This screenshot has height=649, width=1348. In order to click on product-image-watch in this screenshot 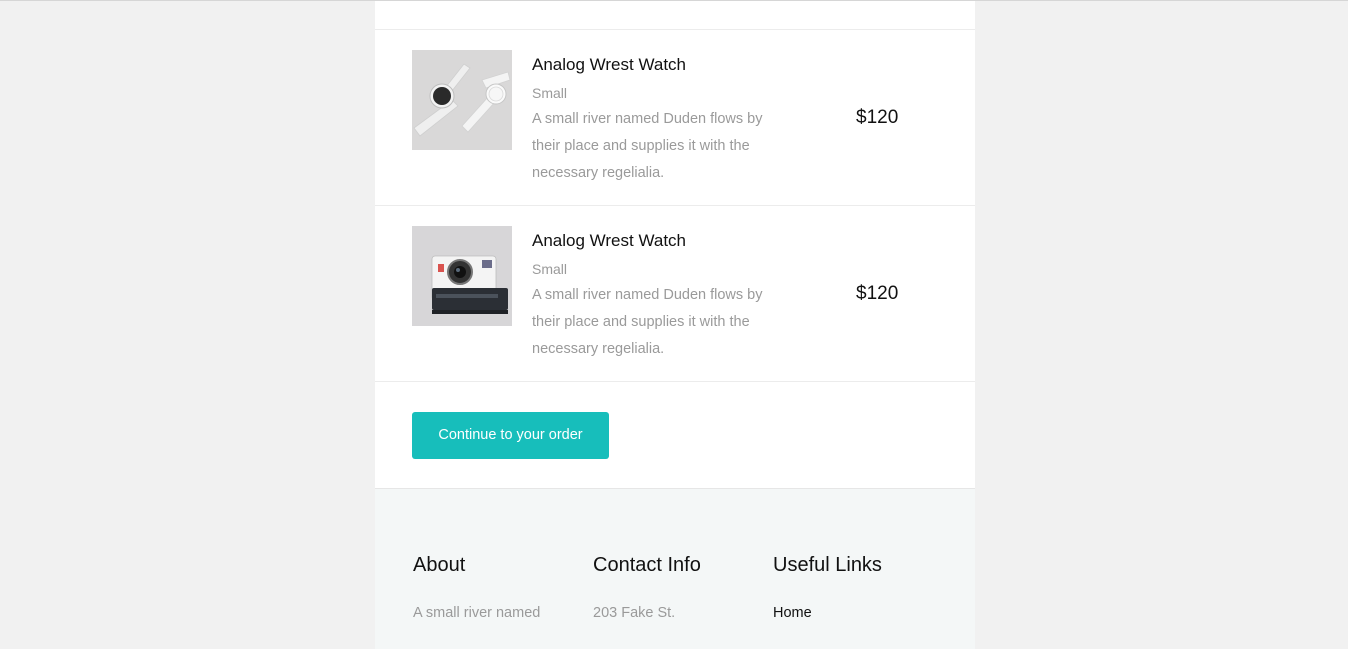, I will do `click(462, 100)`.